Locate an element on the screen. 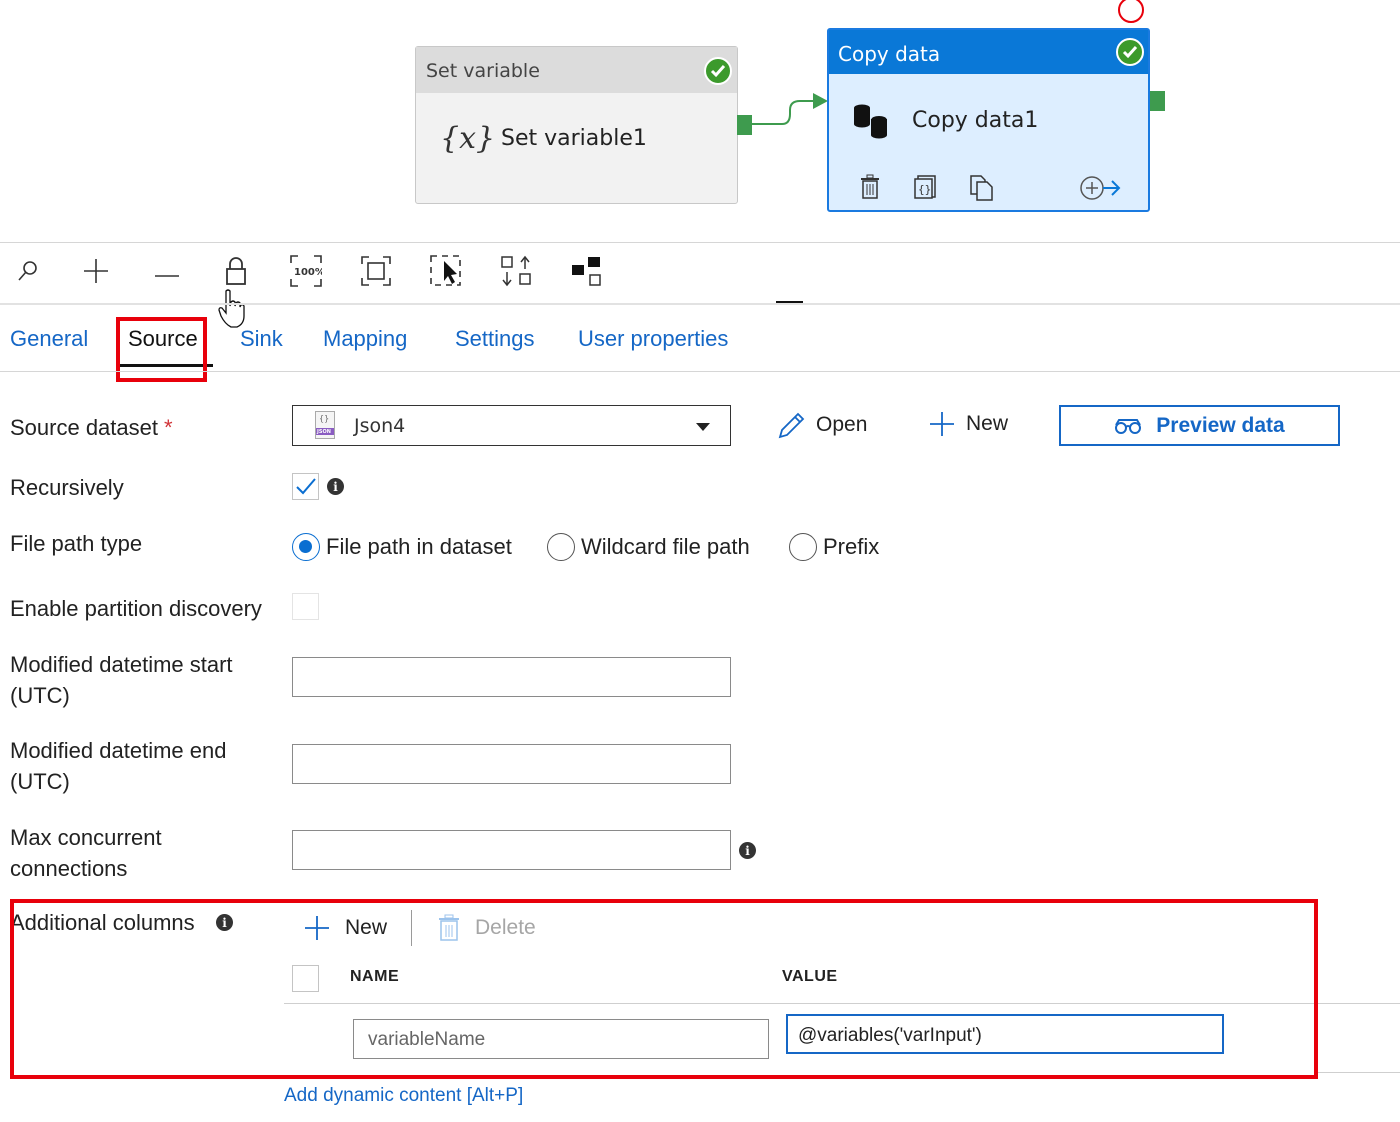  add-dynamic-content-link: Add dynamic content [Alt+P] is located at coordinates (403, 1096).